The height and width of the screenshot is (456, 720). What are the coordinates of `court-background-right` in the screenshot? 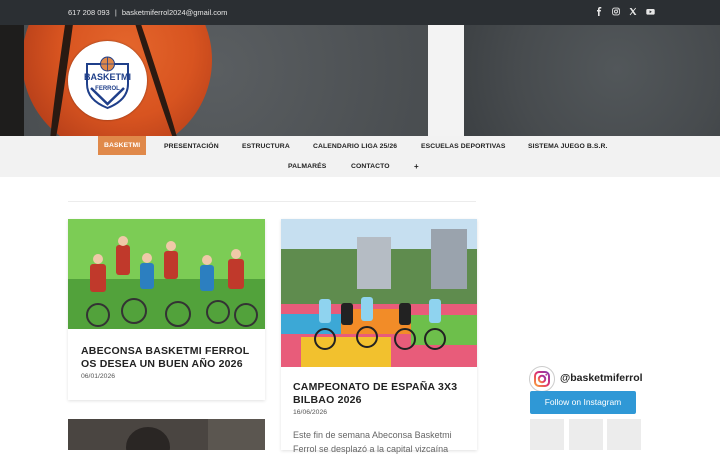 It's located at (591, 80).